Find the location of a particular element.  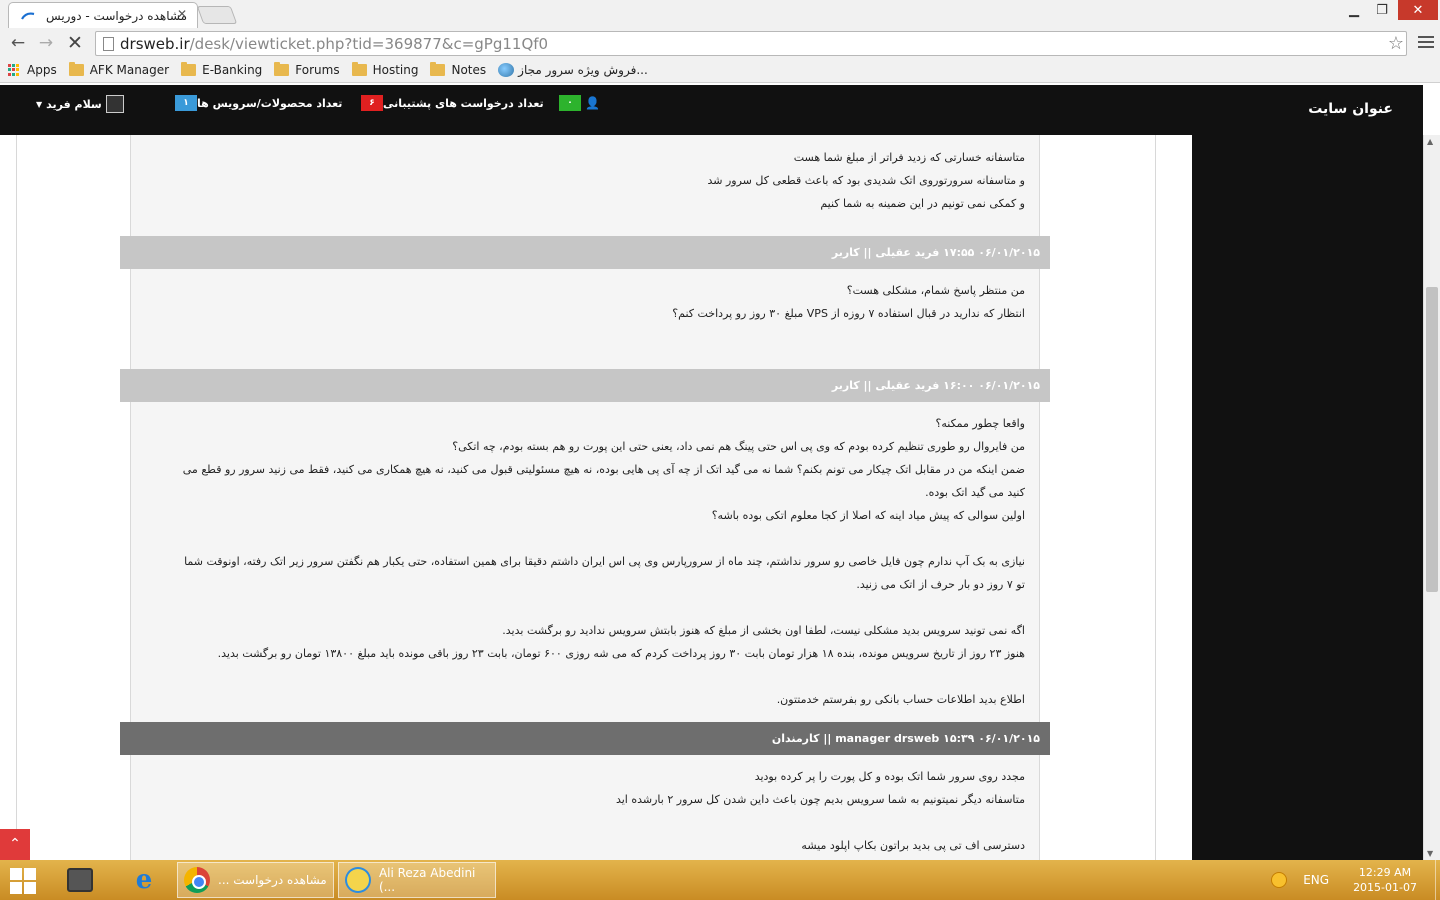

support-tickets-item: تعداد درخواست های پشتیبانی ۶ is located at coordinates (448, 103).